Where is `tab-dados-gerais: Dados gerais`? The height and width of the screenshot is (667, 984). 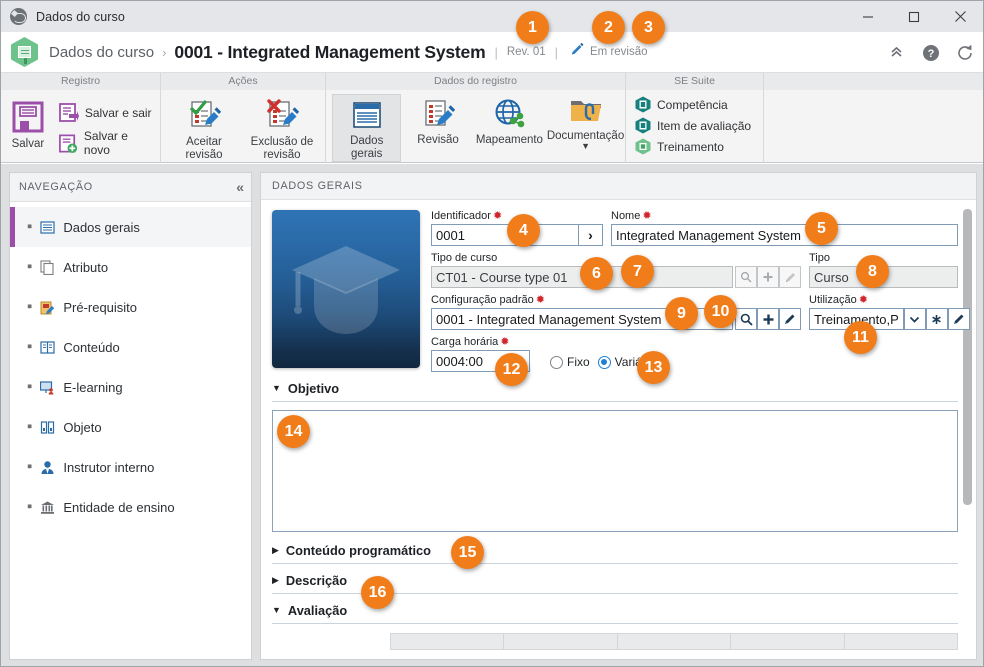 tab-dados-gerais: Dados gerais is located at coordinates (367, 128).